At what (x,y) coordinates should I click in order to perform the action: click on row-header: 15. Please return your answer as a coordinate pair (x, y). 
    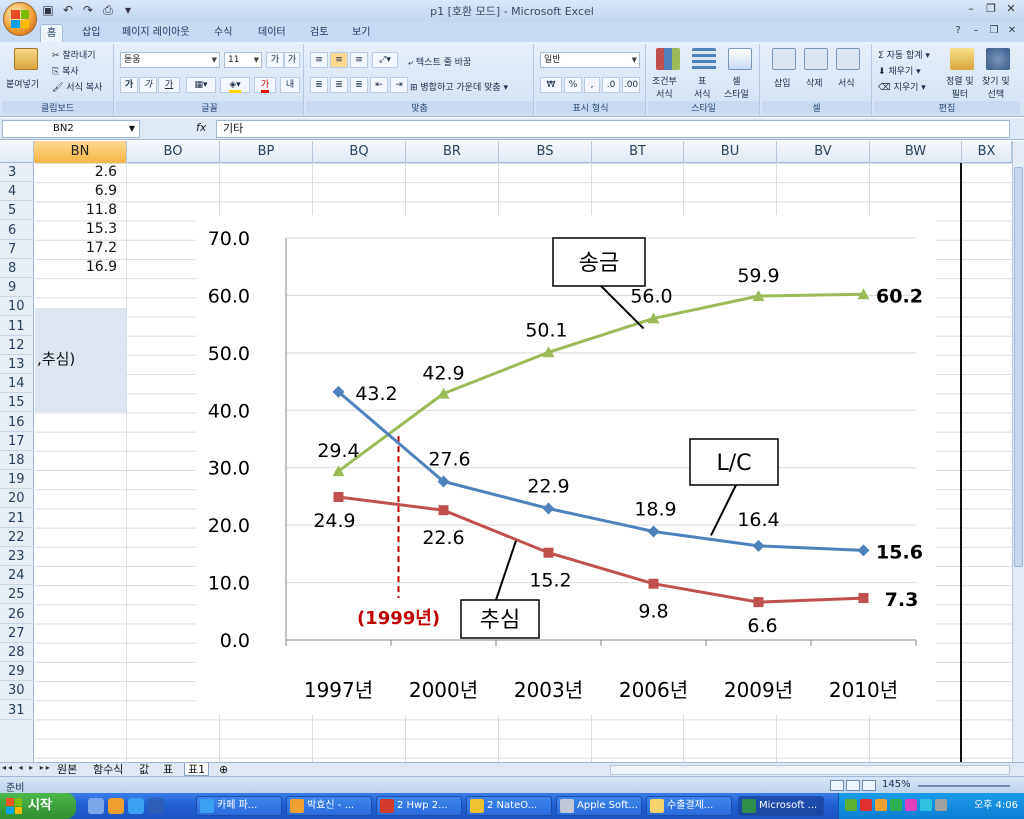
    Looking at the image, I should click on (17, 403).